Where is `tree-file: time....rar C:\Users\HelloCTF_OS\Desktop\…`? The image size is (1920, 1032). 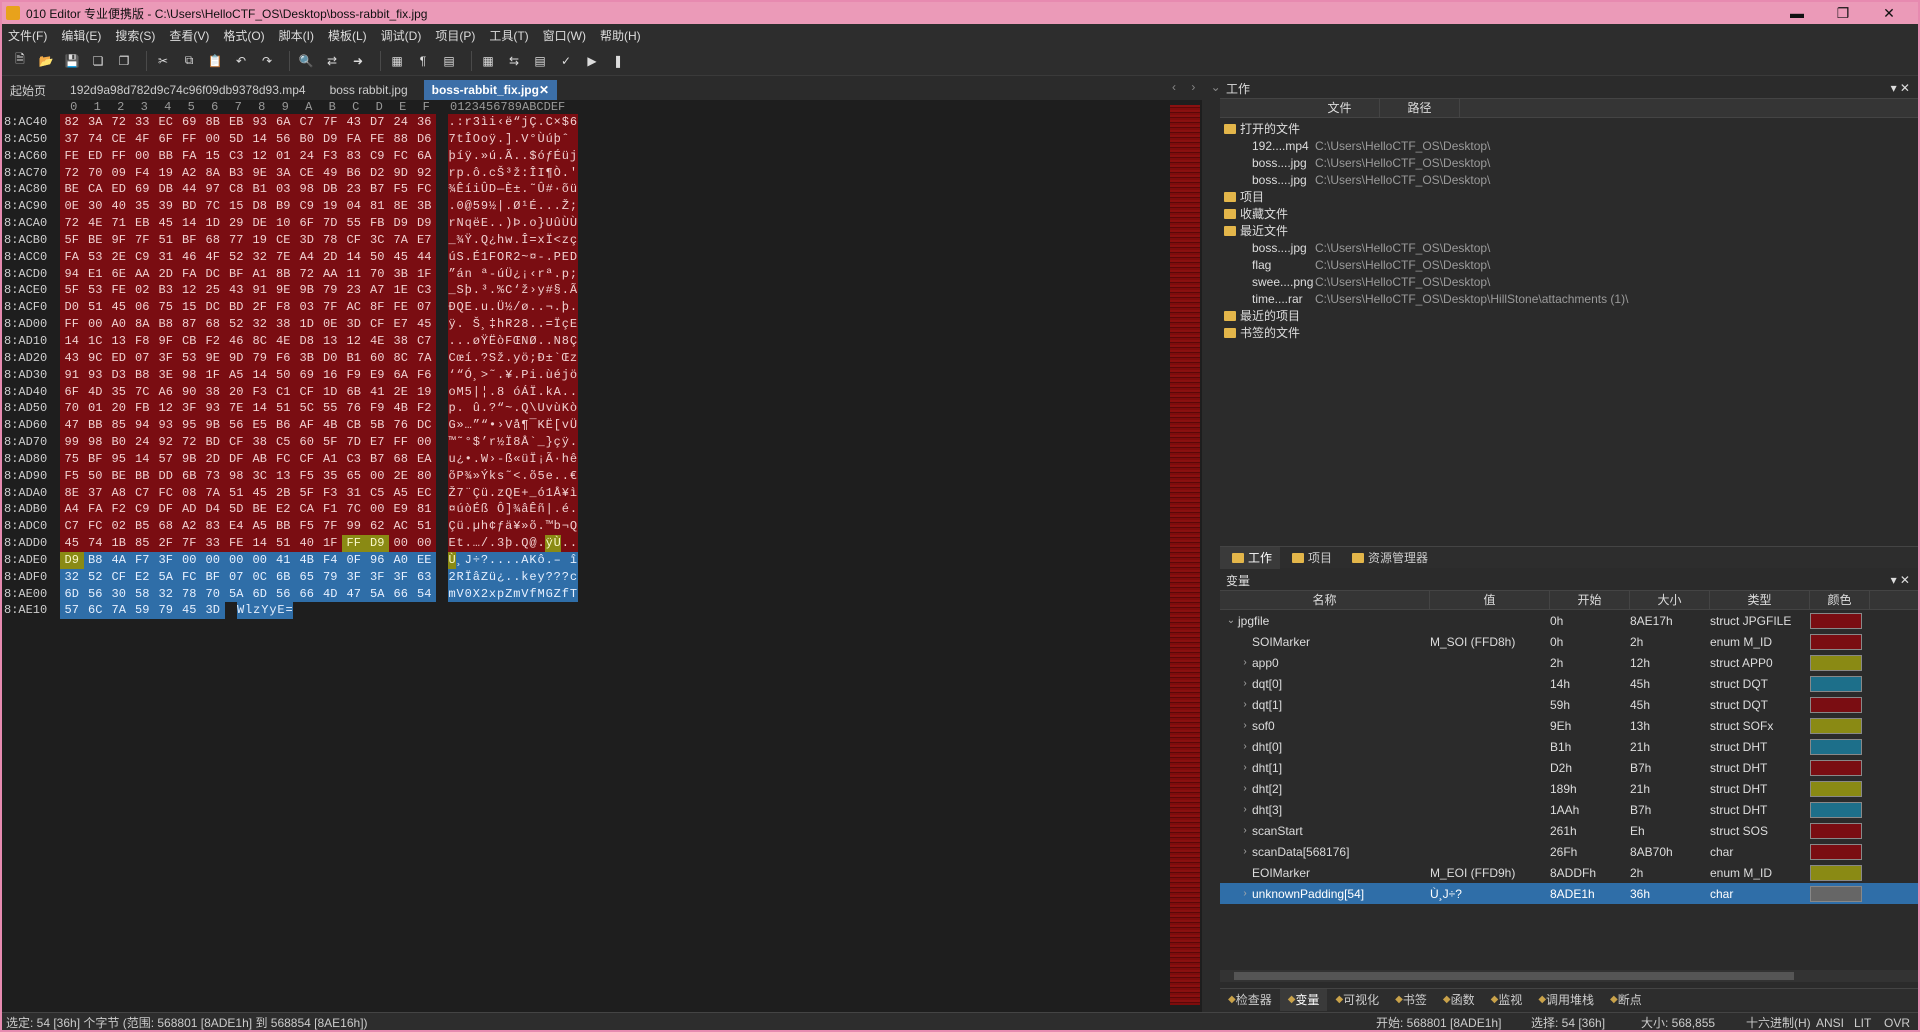 tree-file: time....rar C:\Users\HelloCTF_OS\Desktop\… is located at coordinates (1569, 298).